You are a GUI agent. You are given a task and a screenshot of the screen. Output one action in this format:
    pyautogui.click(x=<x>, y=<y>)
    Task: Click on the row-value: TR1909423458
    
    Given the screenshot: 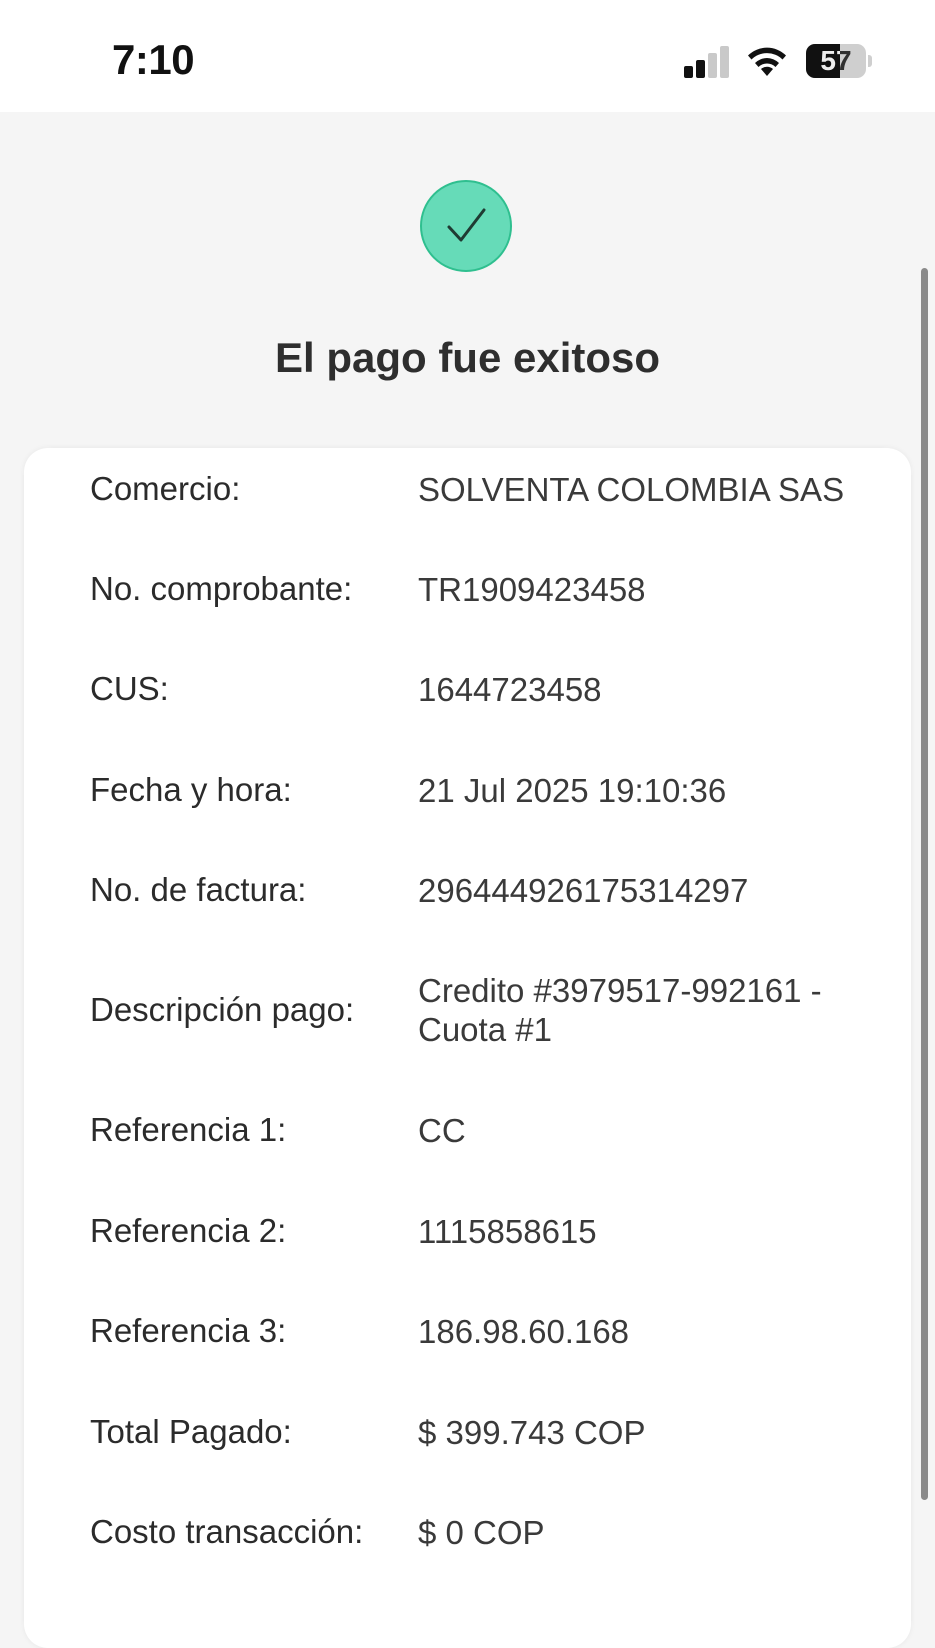 What is the action you would take?
    pyautogui.click(x=532, y=589)
    